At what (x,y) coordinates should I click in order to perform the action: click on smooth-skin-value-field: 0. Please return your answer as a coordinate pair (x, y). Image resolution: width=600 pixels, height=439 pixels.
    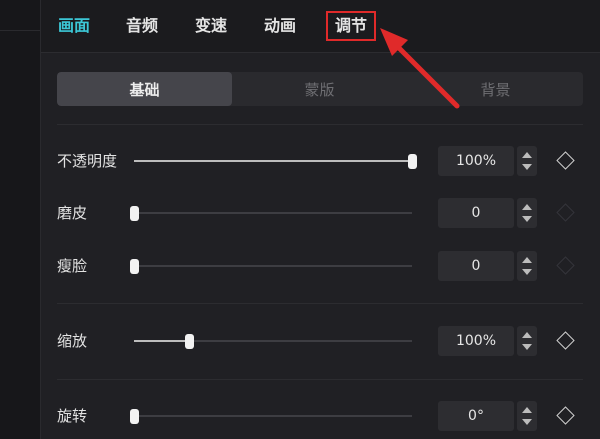
    Looking at the image, I should click on (476, 213).